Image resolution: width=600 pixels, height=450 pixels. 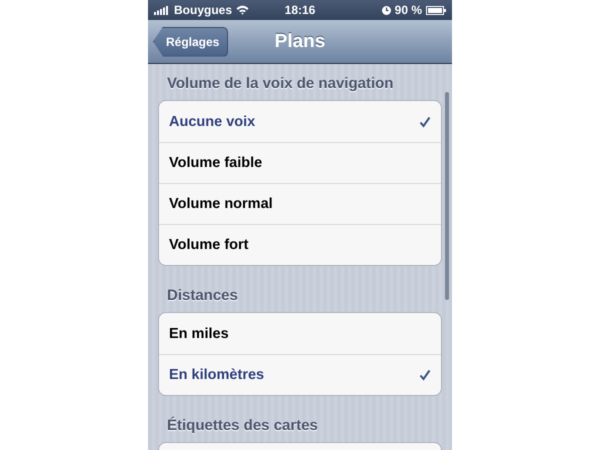 I want to click on status-time: 18:16, so click(x=300, y=10).